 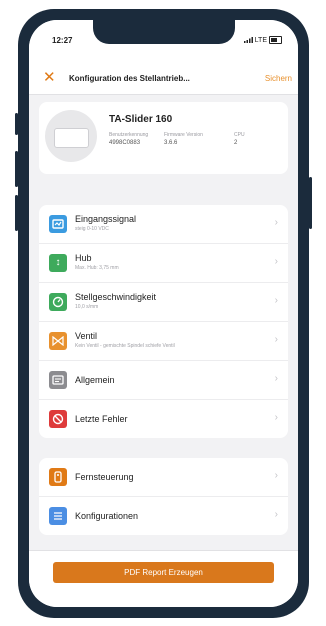 What do you see at coordinates (62, 40) in the screenshot?
I see `status-time: 12:27` at bounding box center [62, 40].